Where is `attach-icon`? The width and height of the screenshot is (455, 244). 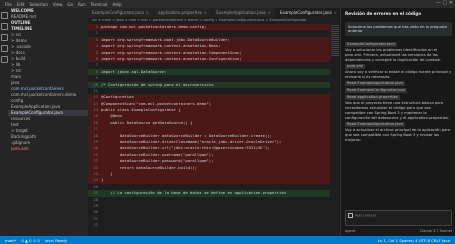 attach-icon is located at coordinates (350, 215).